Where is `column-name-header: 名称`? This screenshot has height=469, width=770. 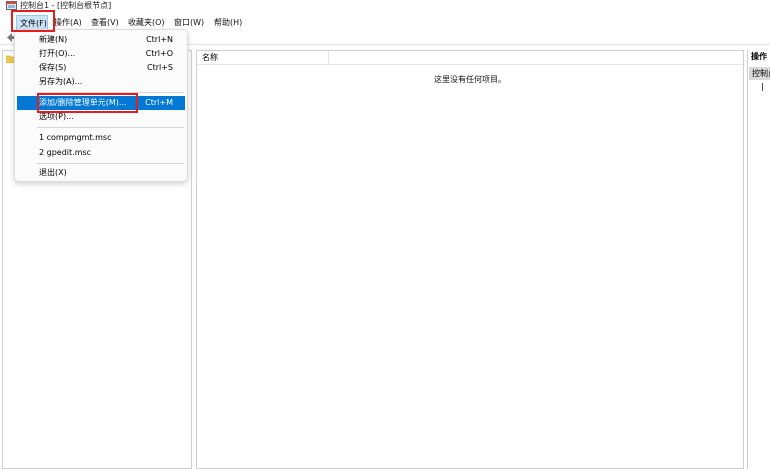
column-name-header: 名称 is located at coordinates (210, 58).